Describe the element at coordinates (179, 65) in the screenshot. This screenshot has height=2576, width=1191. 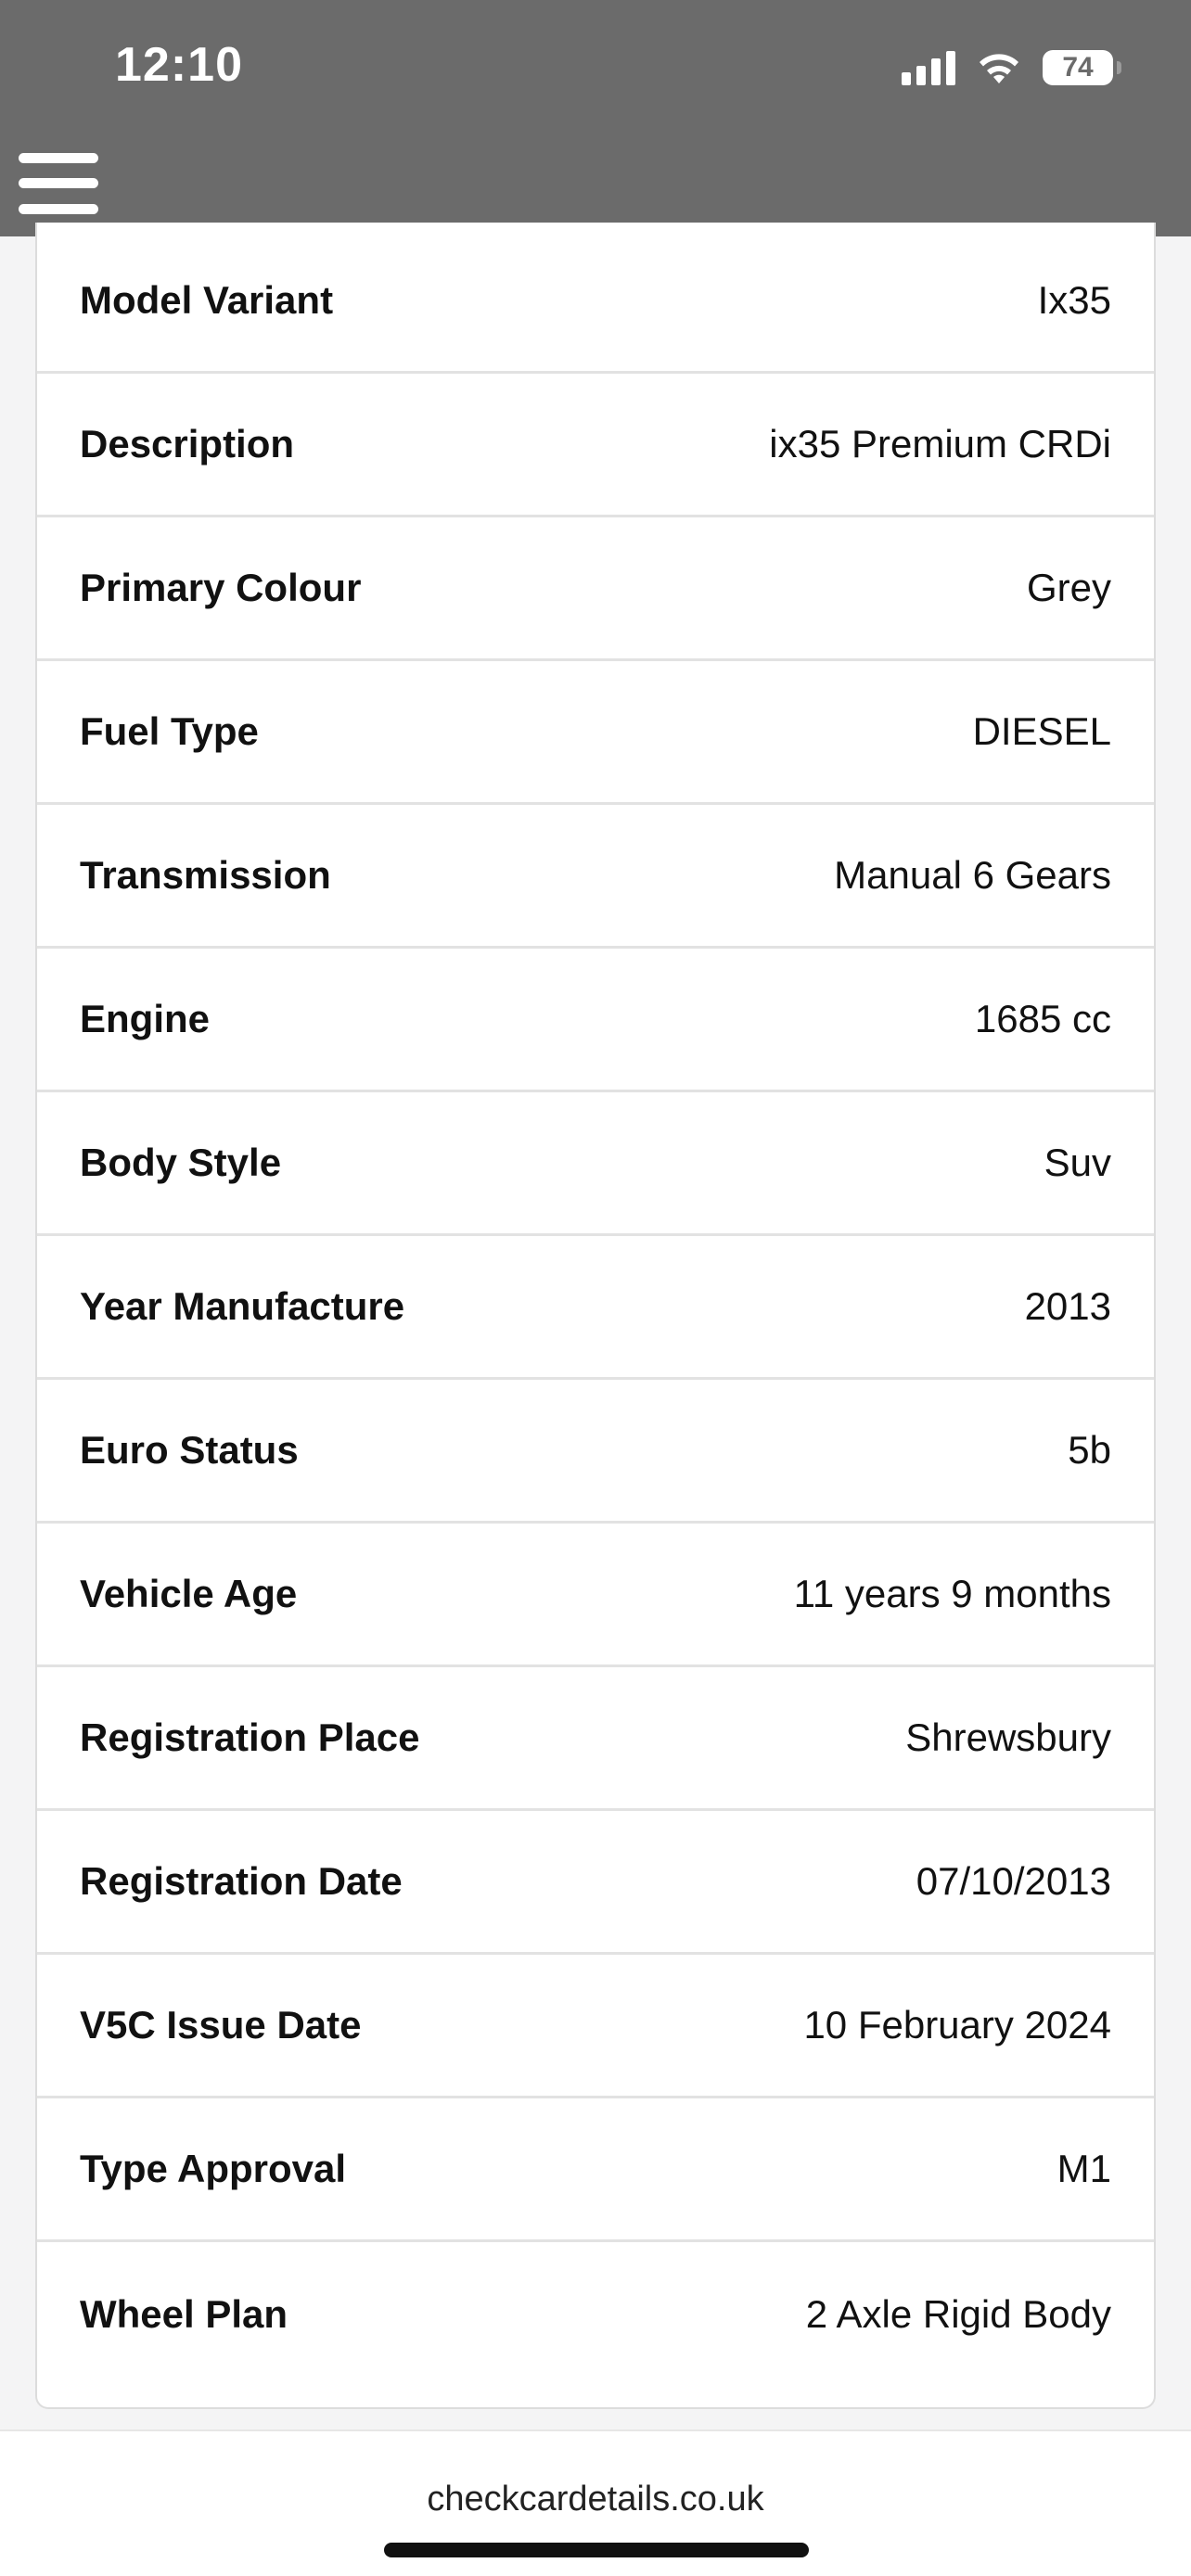
I see `status-time: 12:10` at that location.